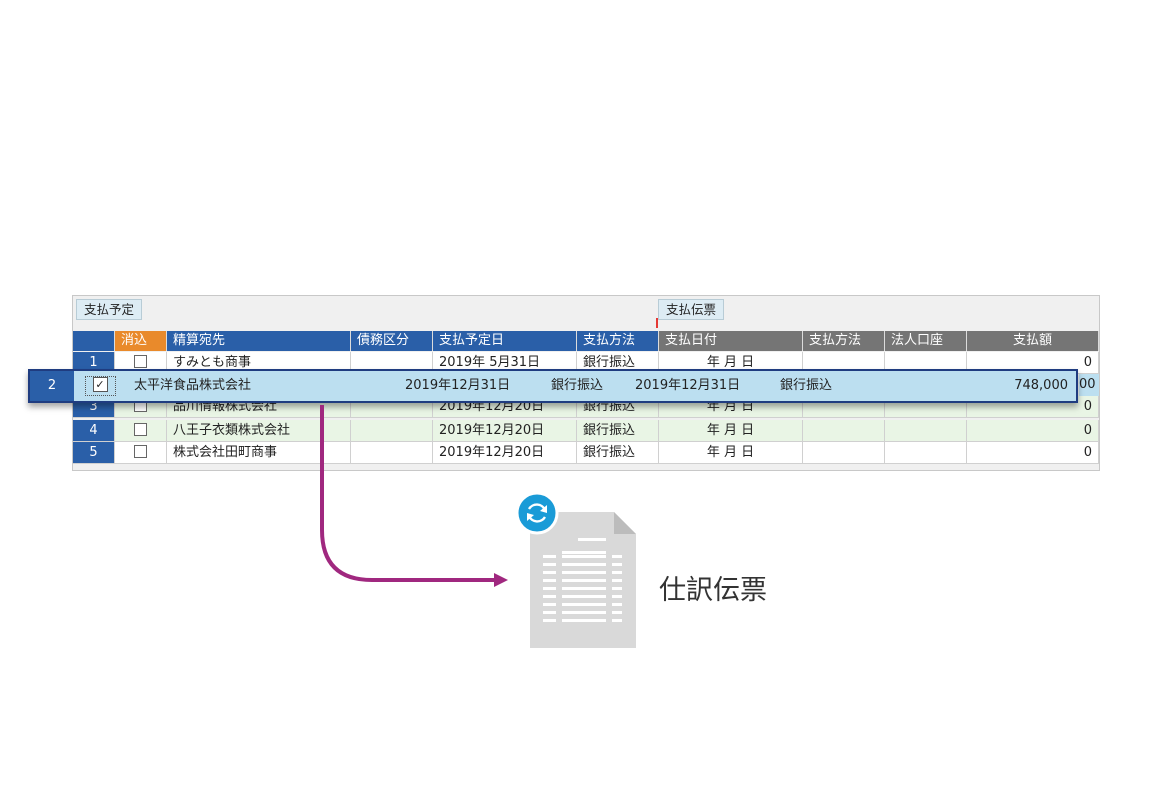 The height and width of the screenshot is (796, 1156). What do you see at coordinates (501, 580) in the screenshot?
I see `arrow-head` at bounding box center [501, 580].